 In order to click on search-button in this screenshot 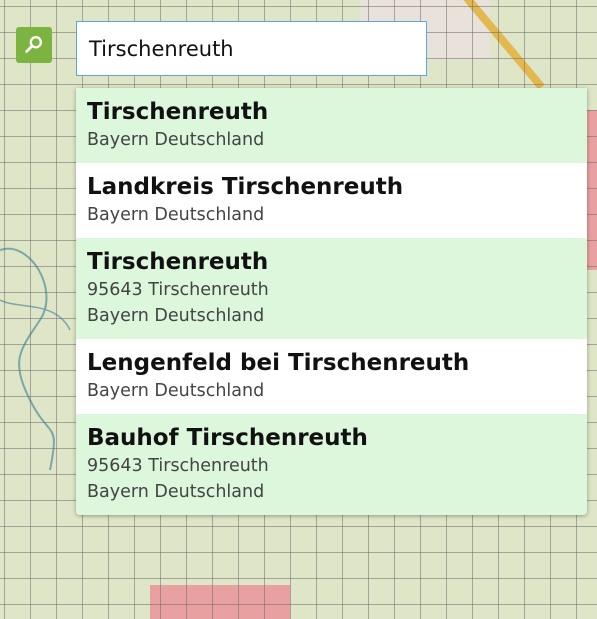, I will do `click(34, 45)`.